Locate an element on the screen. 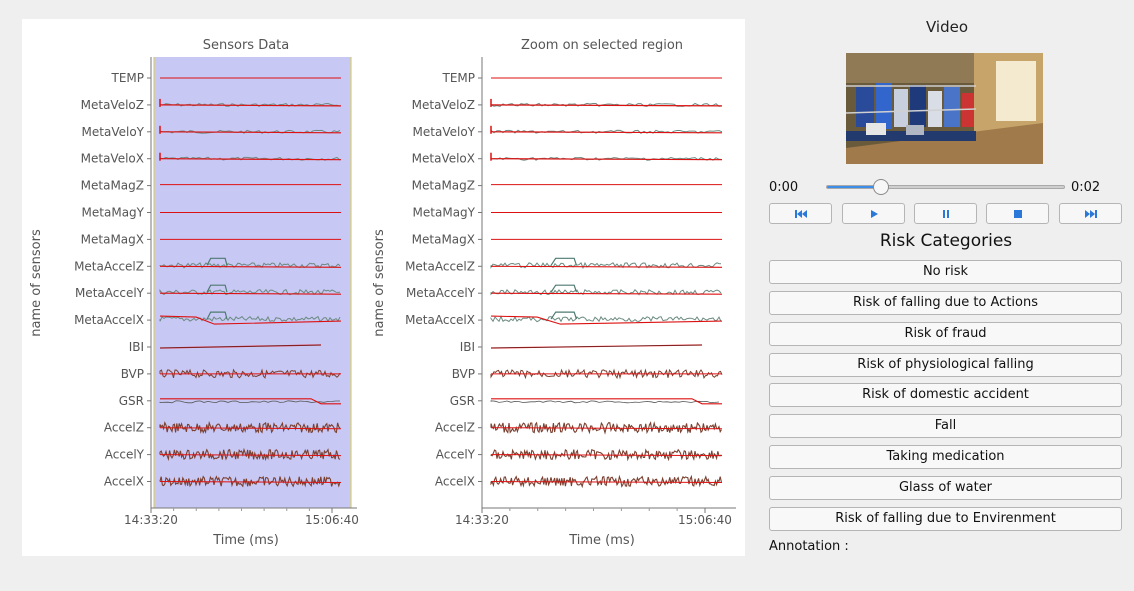 The height and width of the screenshot is (591, 1134). play-icon is located at coordinates (874, 213).